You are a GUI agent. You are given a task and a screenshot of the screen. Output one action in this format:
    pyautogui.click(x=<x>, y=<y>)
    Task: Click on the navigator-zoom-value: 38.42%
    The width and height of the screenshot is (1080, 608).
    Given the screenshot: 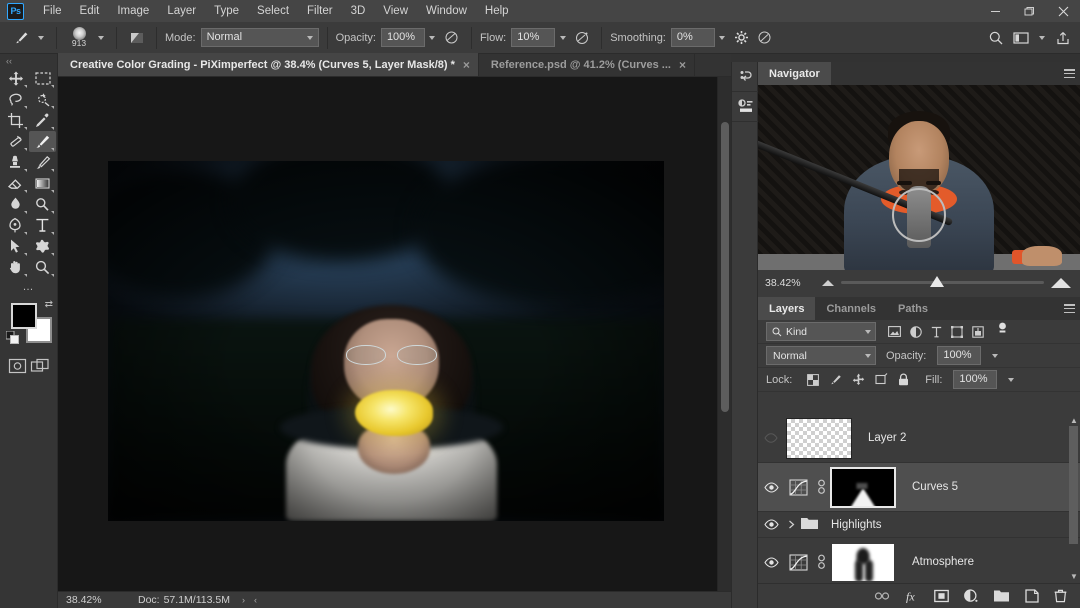 What is the action you would take?
    pyautogui.click(x=790, y=283)
    